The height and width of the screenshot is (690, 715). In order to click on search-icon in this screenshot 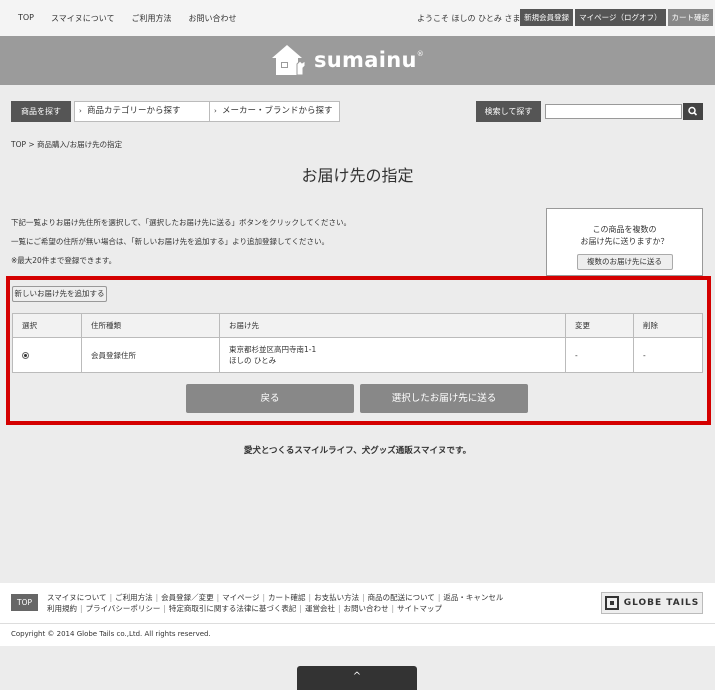, I will do `click(693, 111)`.